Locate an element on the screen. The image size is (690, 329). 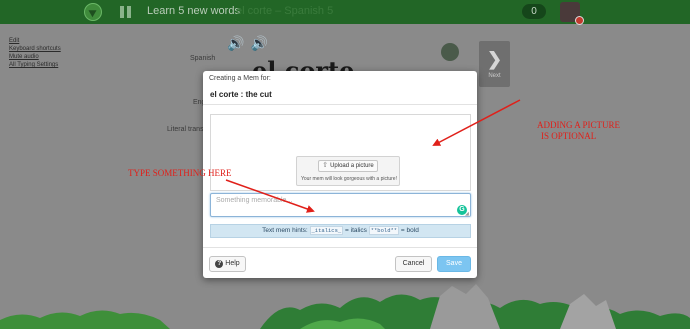
mem-text-input is located at coordinates (340, 205).